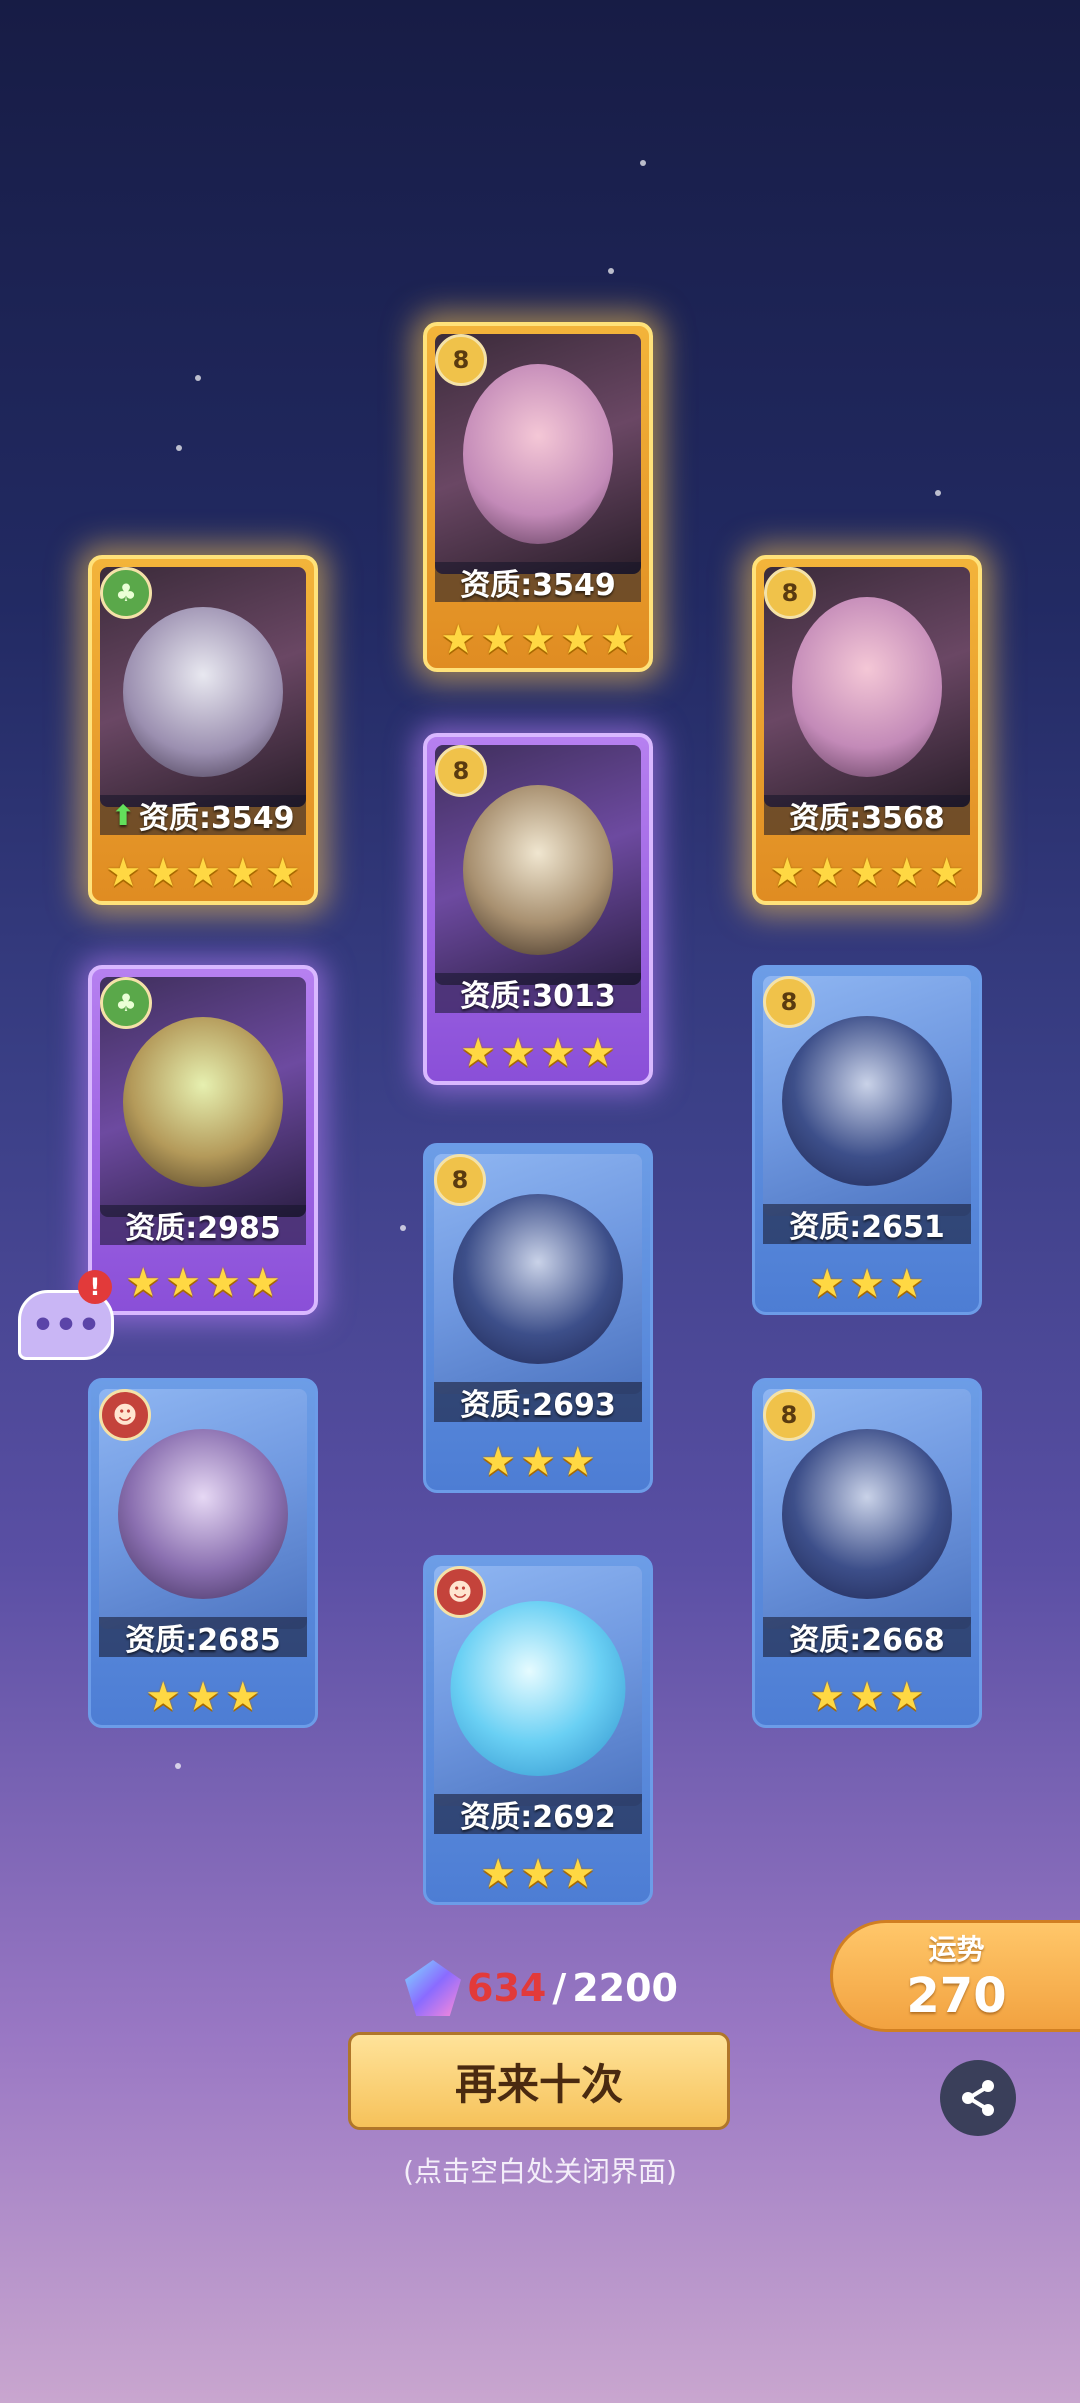 This screenshot has width=1080, height=2403. What do you see at coordinates (203, 1637) in the screenshot?
I see `aptitude-label: 资质:2685` at bounding box center [203, 1637].